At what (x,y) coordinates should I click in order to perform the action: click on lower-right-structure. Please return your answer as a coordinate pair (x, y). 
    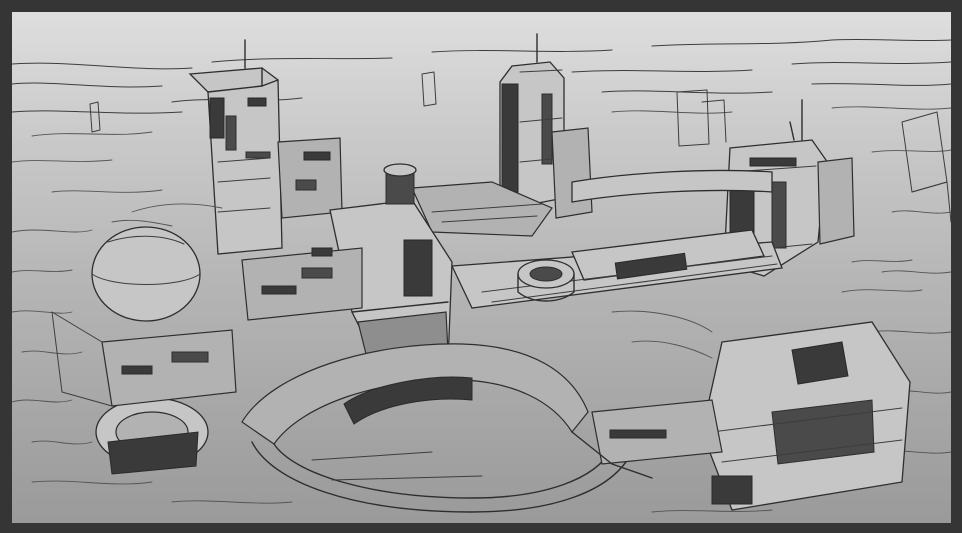
    Looking at the image, I should click on (741, 416).